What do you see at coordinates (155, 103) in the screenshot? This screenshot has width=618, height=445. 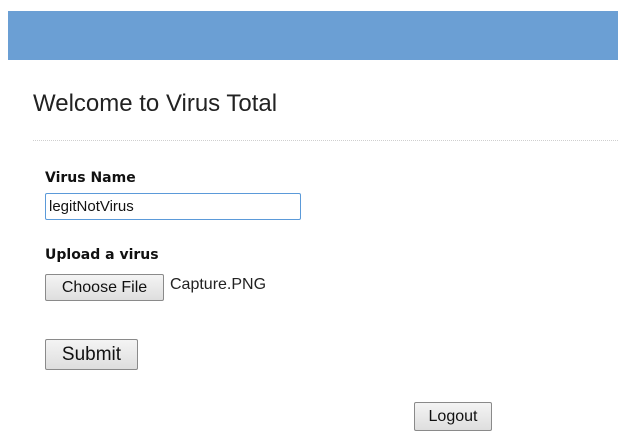 I see `page-title: Welcome to Virus Total` at bounding box center [155, 103].